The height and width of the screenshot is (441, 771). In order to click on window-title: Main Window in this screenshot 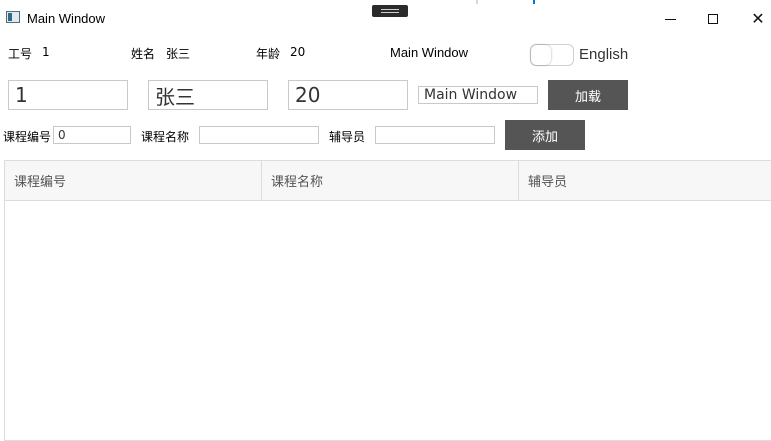, I will do `click(66, 18)`.